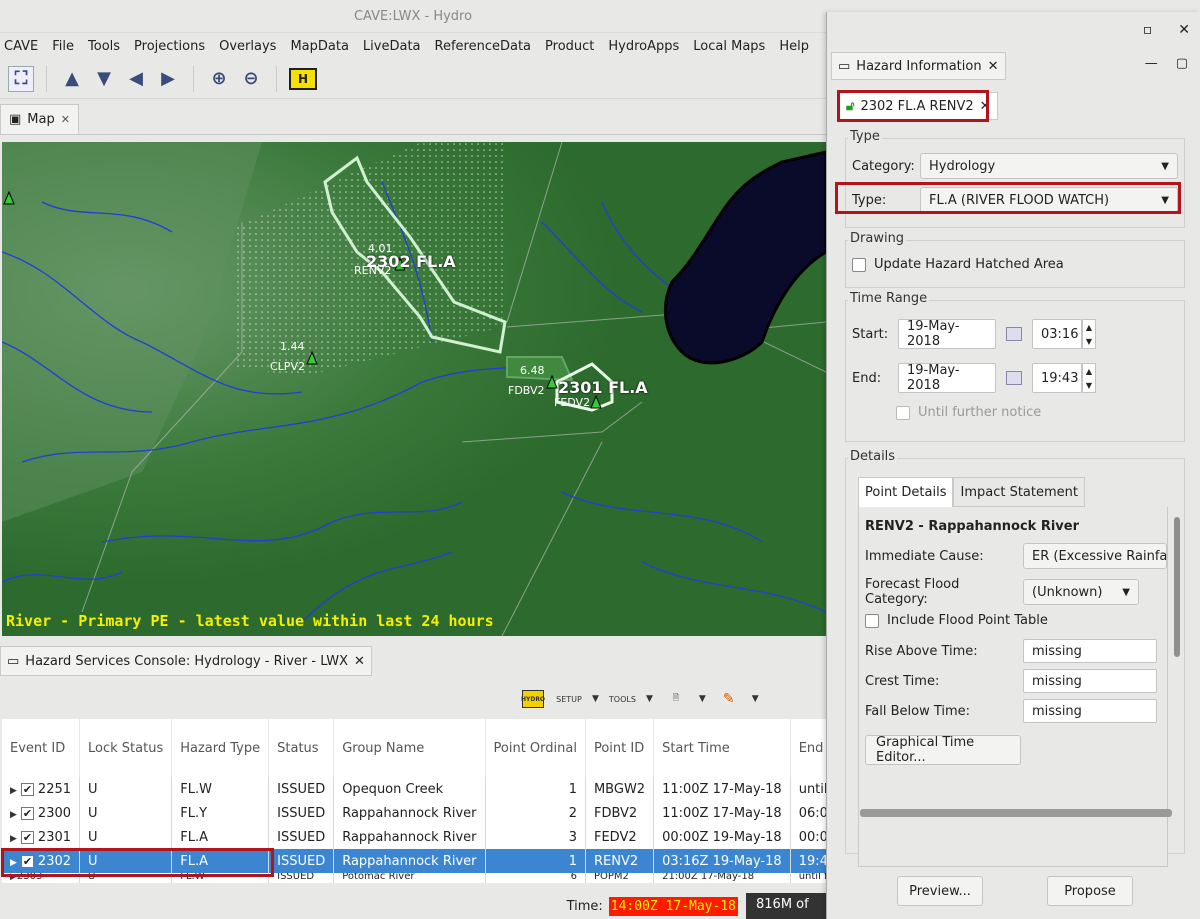 The image size is (1200, 919). What do you see at coordinates (595, 699) in the screenshot?
I see `setup-dropdown-icon: ▼` at bounding box center [595, 699].